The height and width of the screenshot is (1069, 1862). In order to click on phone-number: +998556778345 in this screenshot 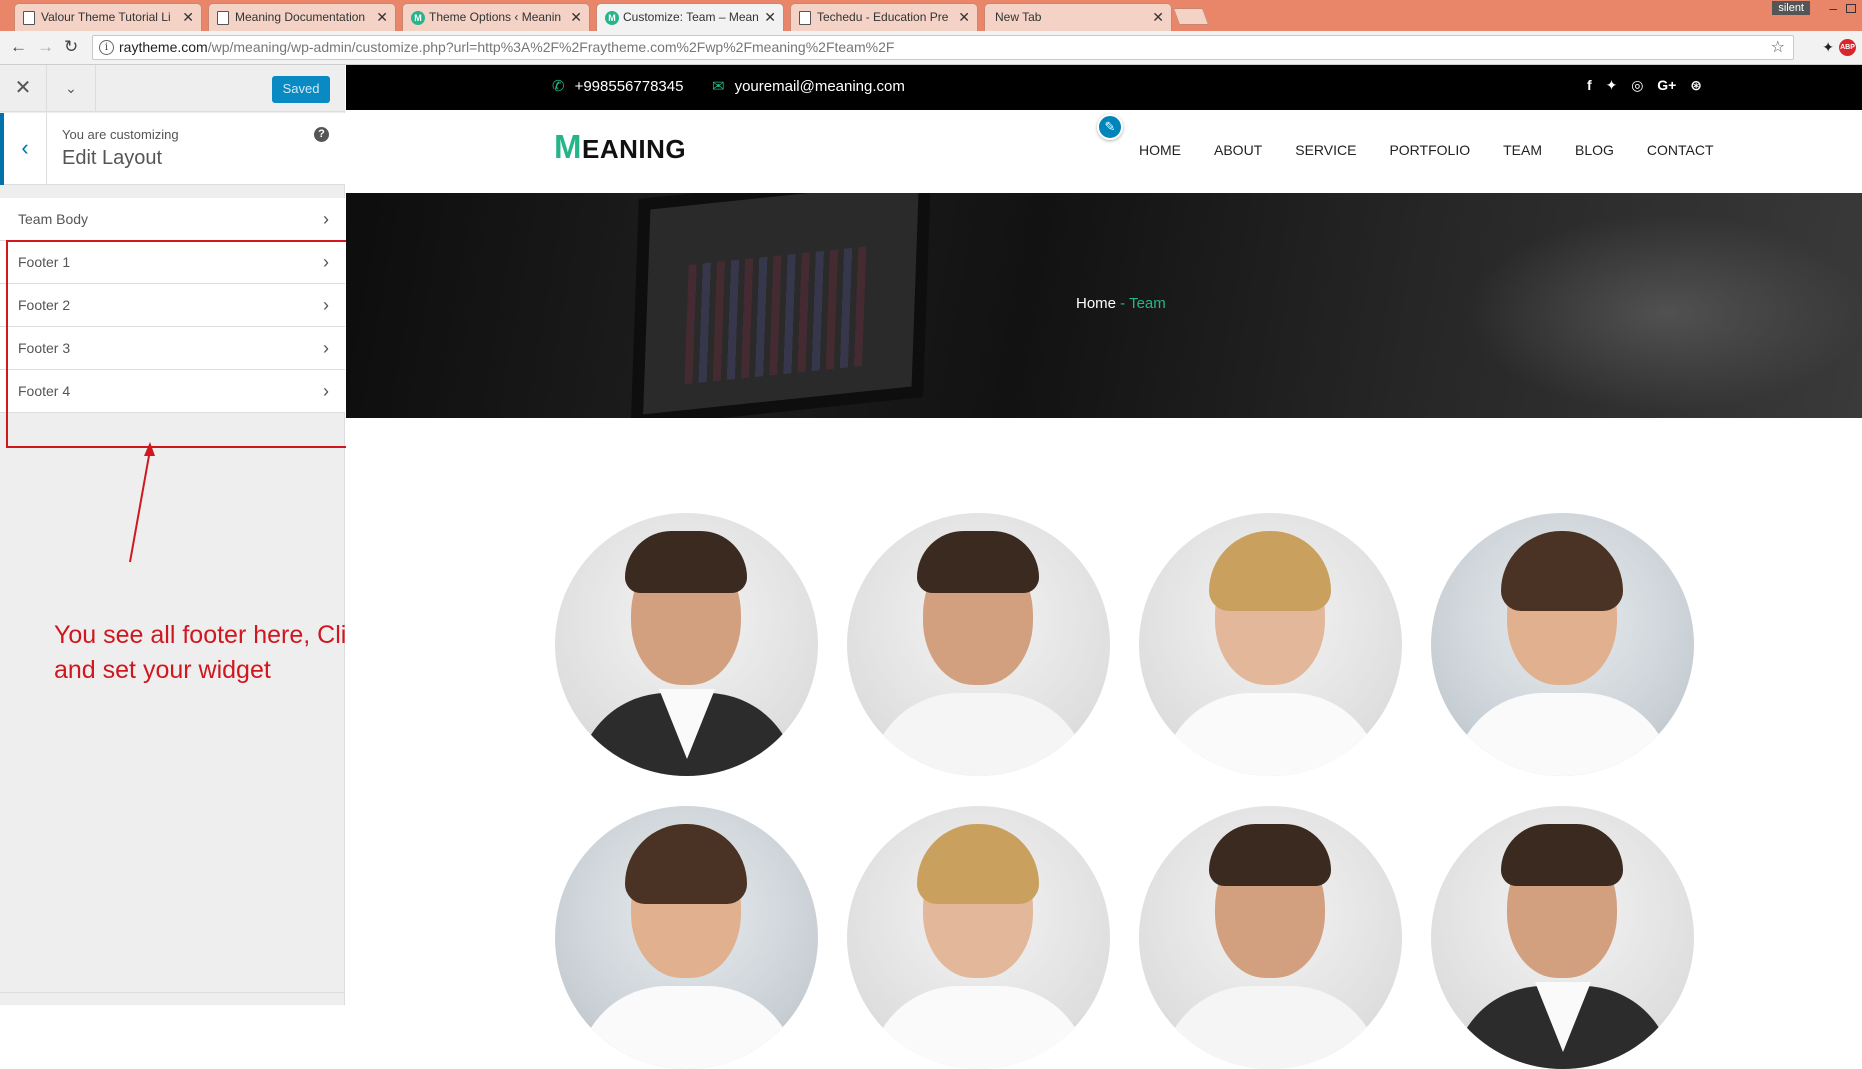, I will do `click(629, 86)`.